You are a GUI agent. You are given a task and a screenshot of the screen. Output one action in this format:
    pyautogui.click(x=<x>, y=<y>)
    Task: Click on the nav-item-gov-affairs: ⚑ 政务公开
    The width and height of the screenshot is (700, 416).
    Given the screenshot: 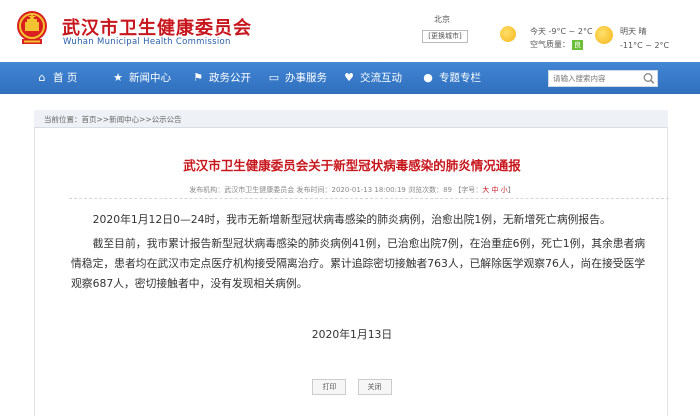 What is the action you would take?
    pyautogui.click(x=221, y=78)
    